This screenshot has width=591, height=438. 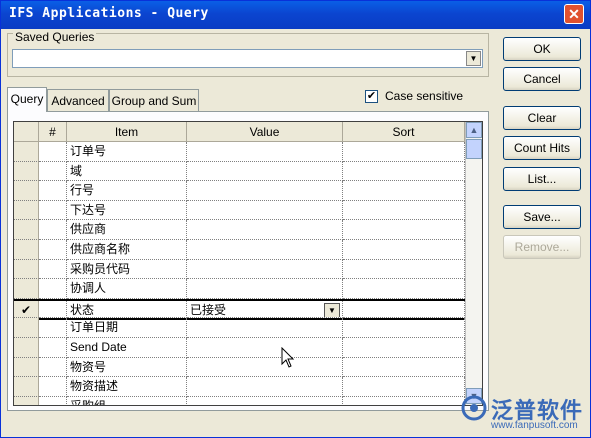 I want to click on item-column-header: Item, so click(x=127, y=132).